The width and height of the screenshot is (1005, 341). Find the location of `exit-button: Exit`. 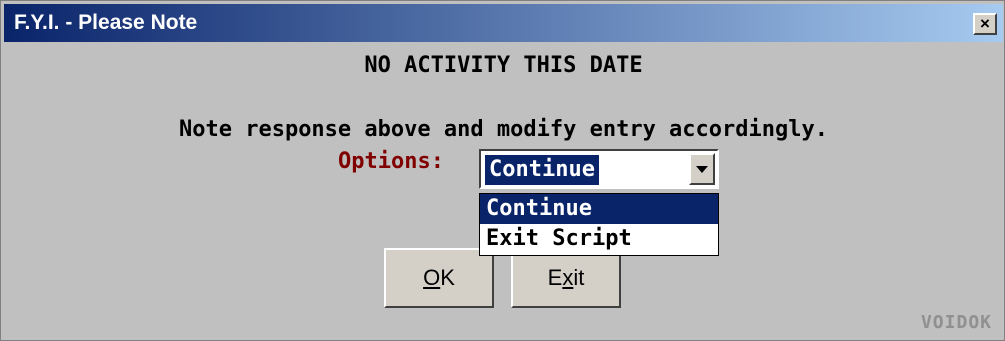

exit-button: Exit is located at coordinates (566, 278).